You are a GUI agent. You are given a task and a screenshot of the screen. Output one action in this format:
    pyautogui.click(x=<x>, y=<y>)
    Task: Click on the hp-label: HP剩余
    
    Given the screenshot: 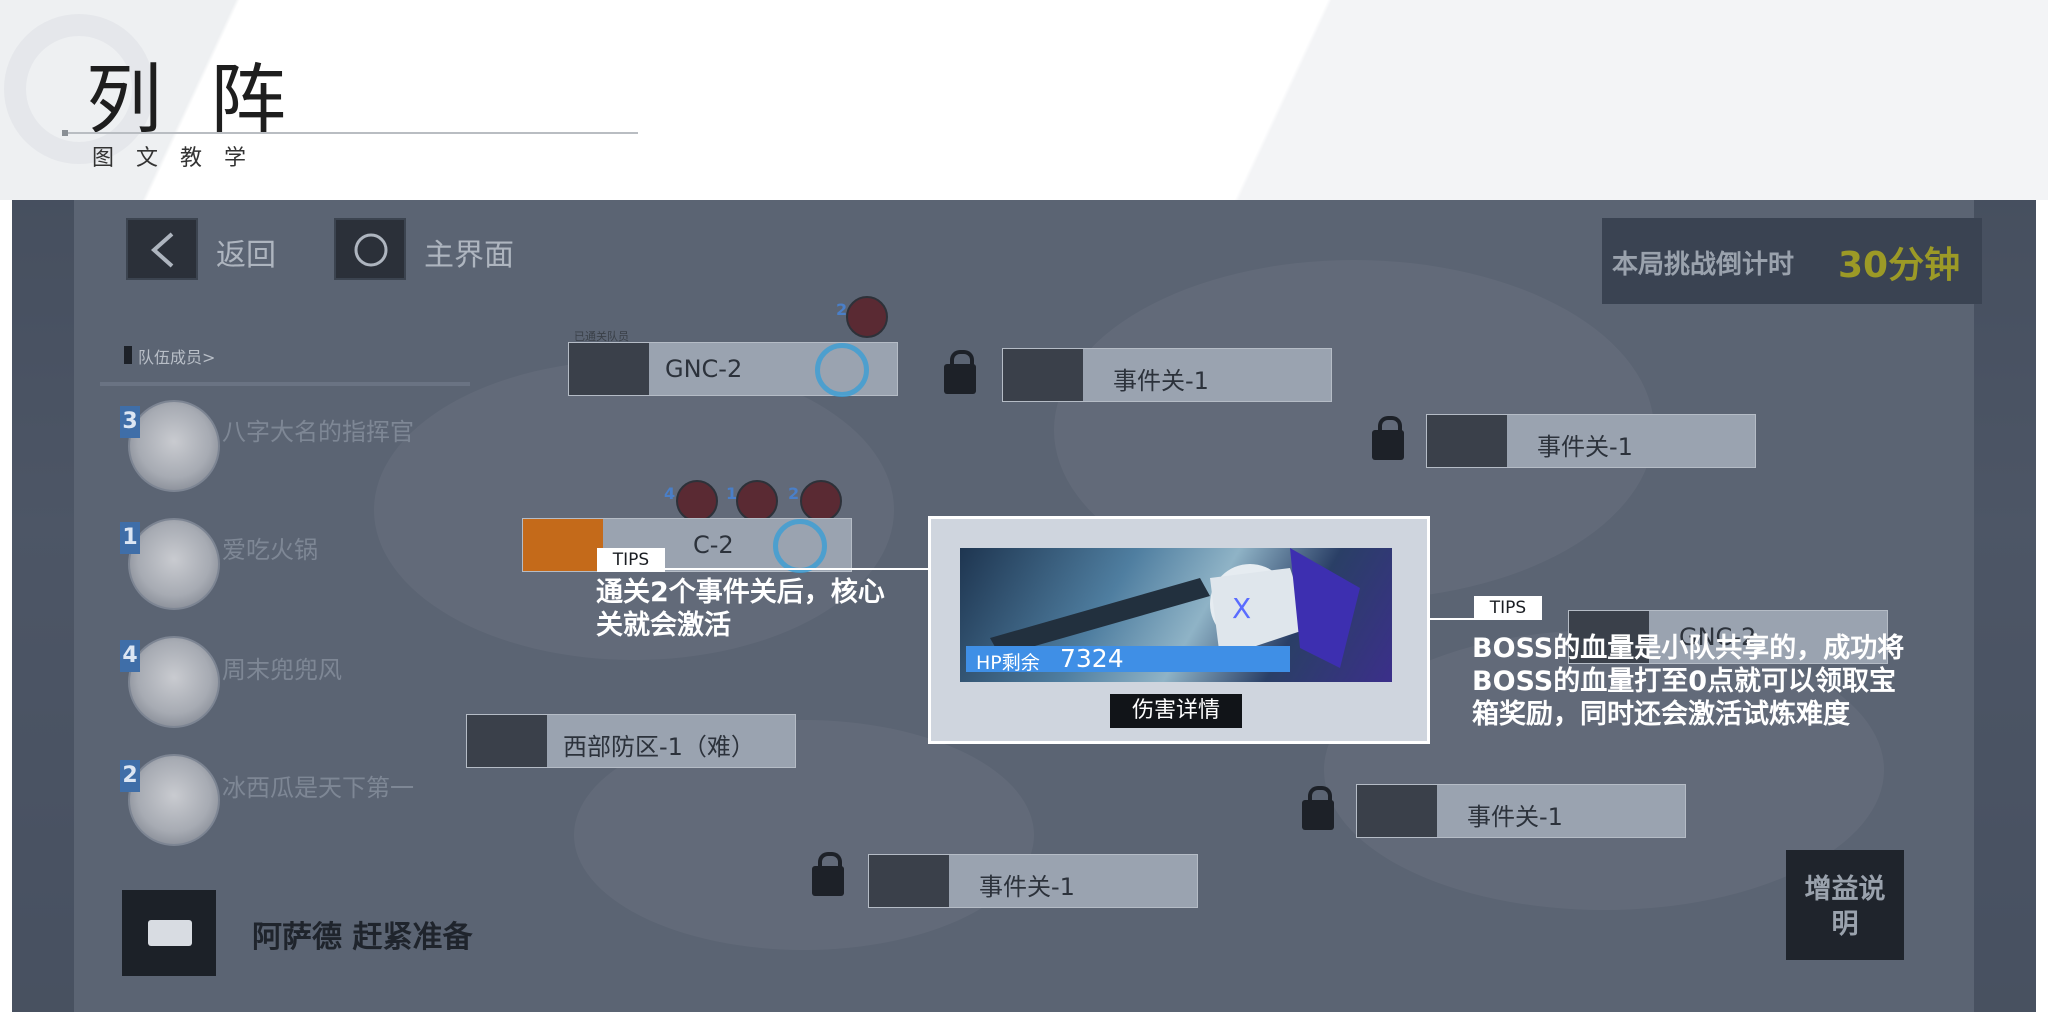 What is the action you would take?
    pyautogui.click(x=1008, y=663)
    